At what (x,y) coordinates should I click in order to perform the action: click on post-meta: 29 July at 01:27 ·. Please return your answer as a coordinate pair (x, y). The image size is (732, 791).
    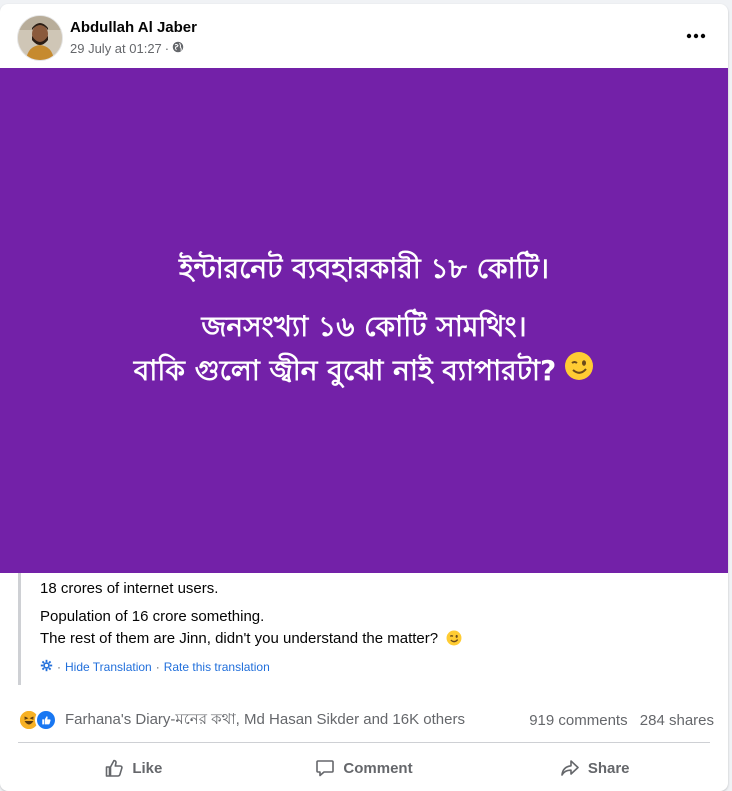
    Looking at the image, I should click on (127, 48).